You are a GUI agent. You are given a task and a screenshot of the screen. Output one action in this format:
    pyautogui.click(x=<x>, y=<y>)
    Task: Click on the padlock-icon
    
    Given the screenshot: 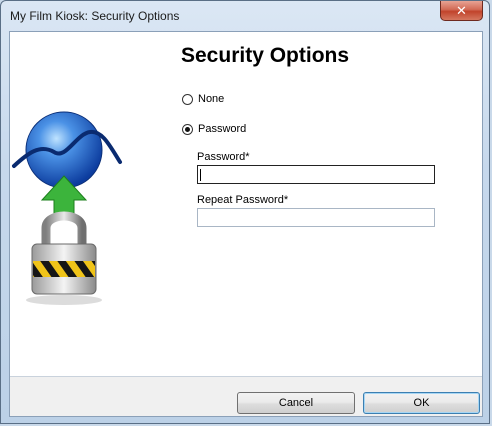 What is the action you would take?
    pyautogui.click(x=64, y=258)
    